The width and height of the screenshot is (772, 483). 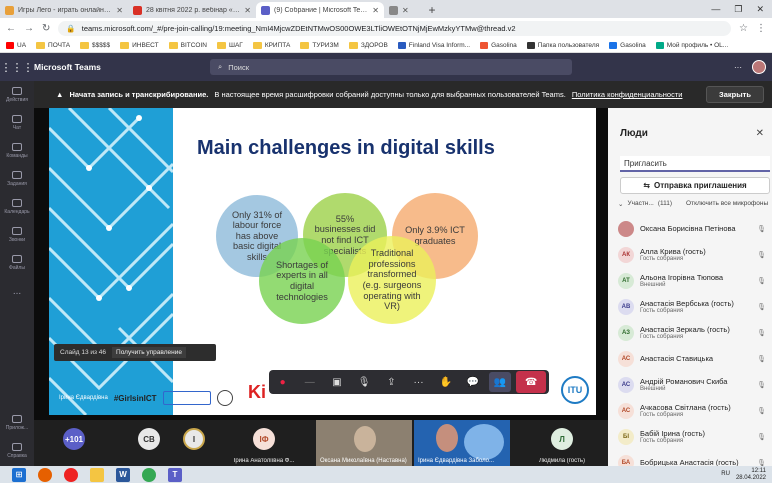 I want to click on bookmark-gasolina-2: Gasolina, so click(x=627, y=45).